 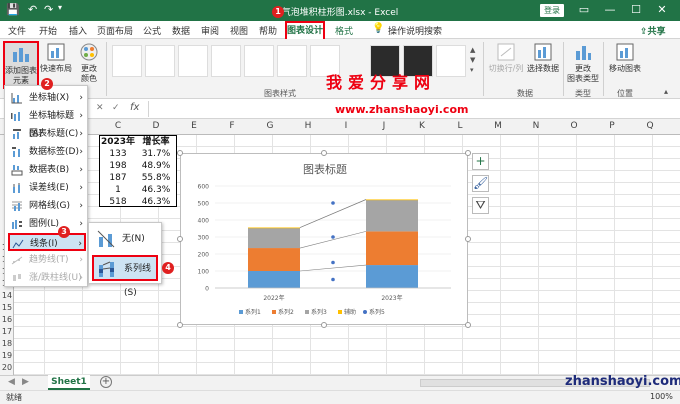 I want to click on menu-item-series-lines: 系列线(S), so click(x=125, y=276).